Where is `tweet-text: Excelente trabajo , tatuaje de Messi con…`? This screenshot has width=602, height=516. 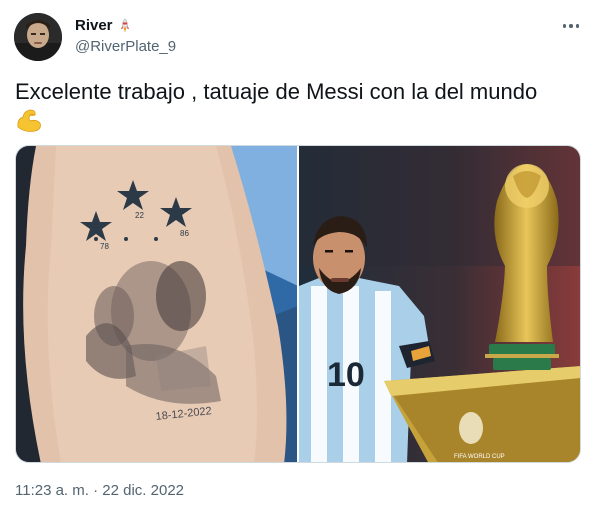
tweet-text: Excelente trabajo , tatuaje de Messi con… is located at coordinates (300, 106).